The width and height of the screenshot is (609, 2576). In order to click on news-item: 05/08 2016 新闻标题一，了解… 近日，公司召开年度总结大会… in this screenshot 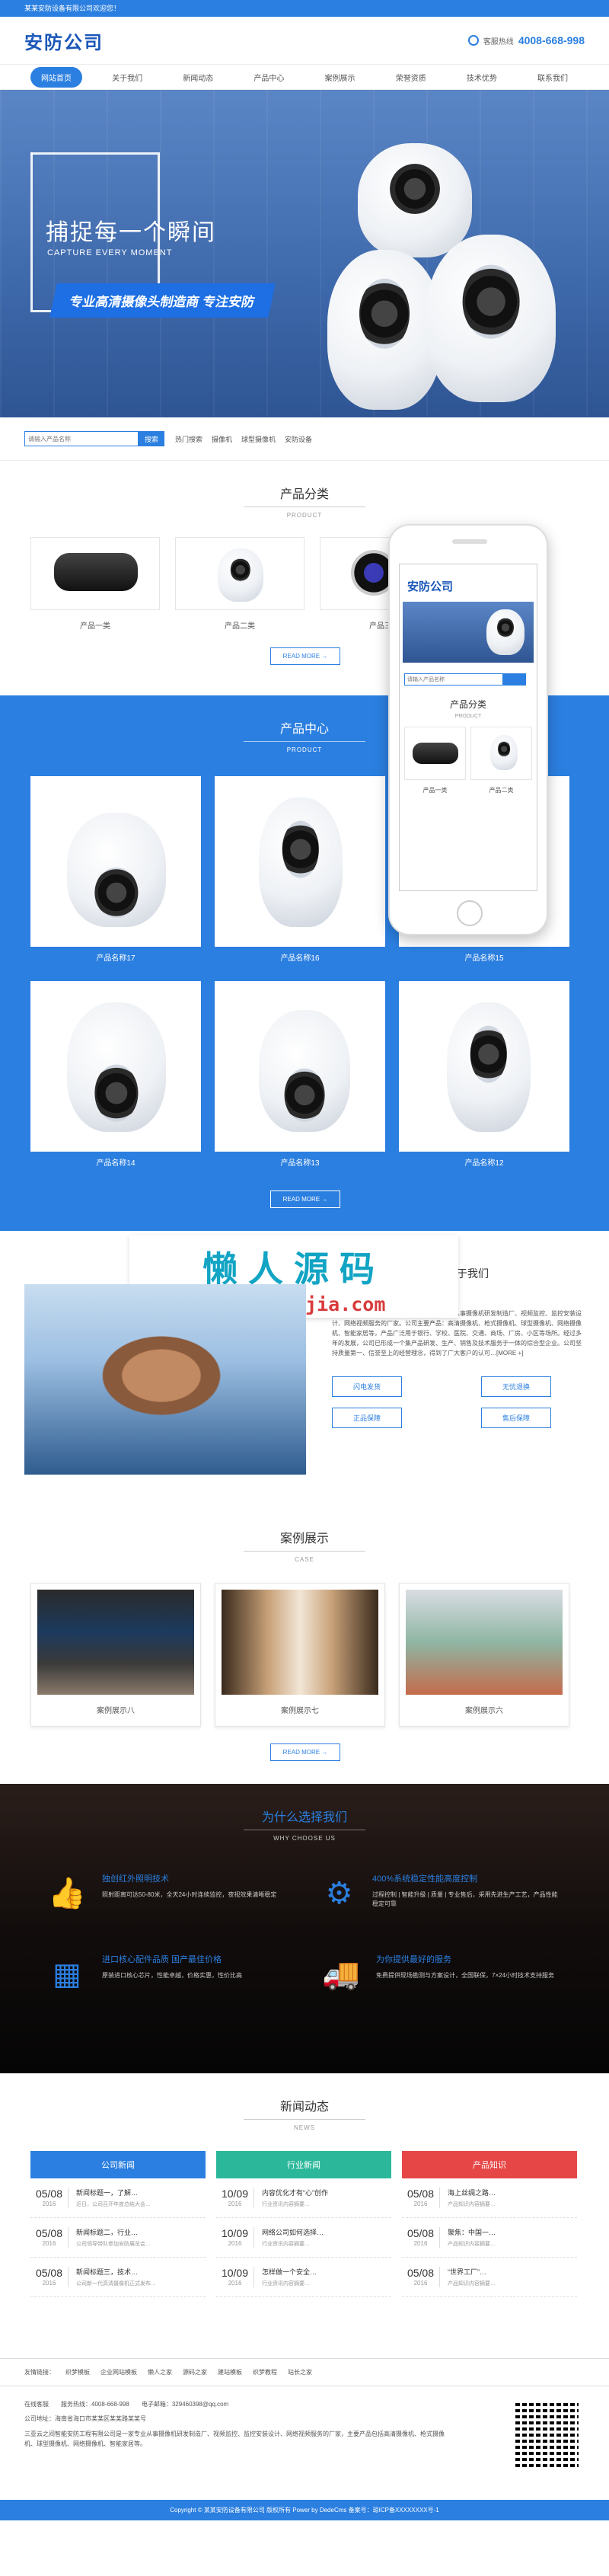, I will do `click(118, 2198)`.